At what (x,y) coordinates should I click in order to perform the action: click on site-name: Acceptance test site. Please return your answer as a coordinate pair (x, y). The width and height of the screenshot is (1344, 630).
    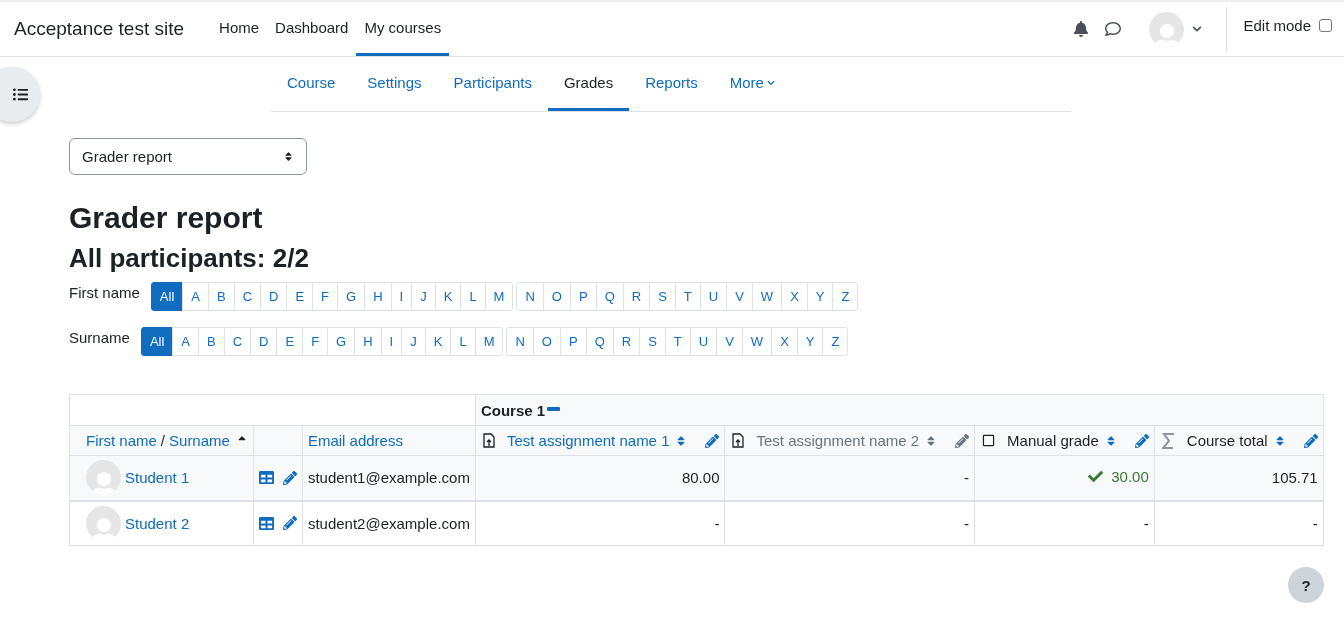
    Looking at the image, I should click on (99, 29).